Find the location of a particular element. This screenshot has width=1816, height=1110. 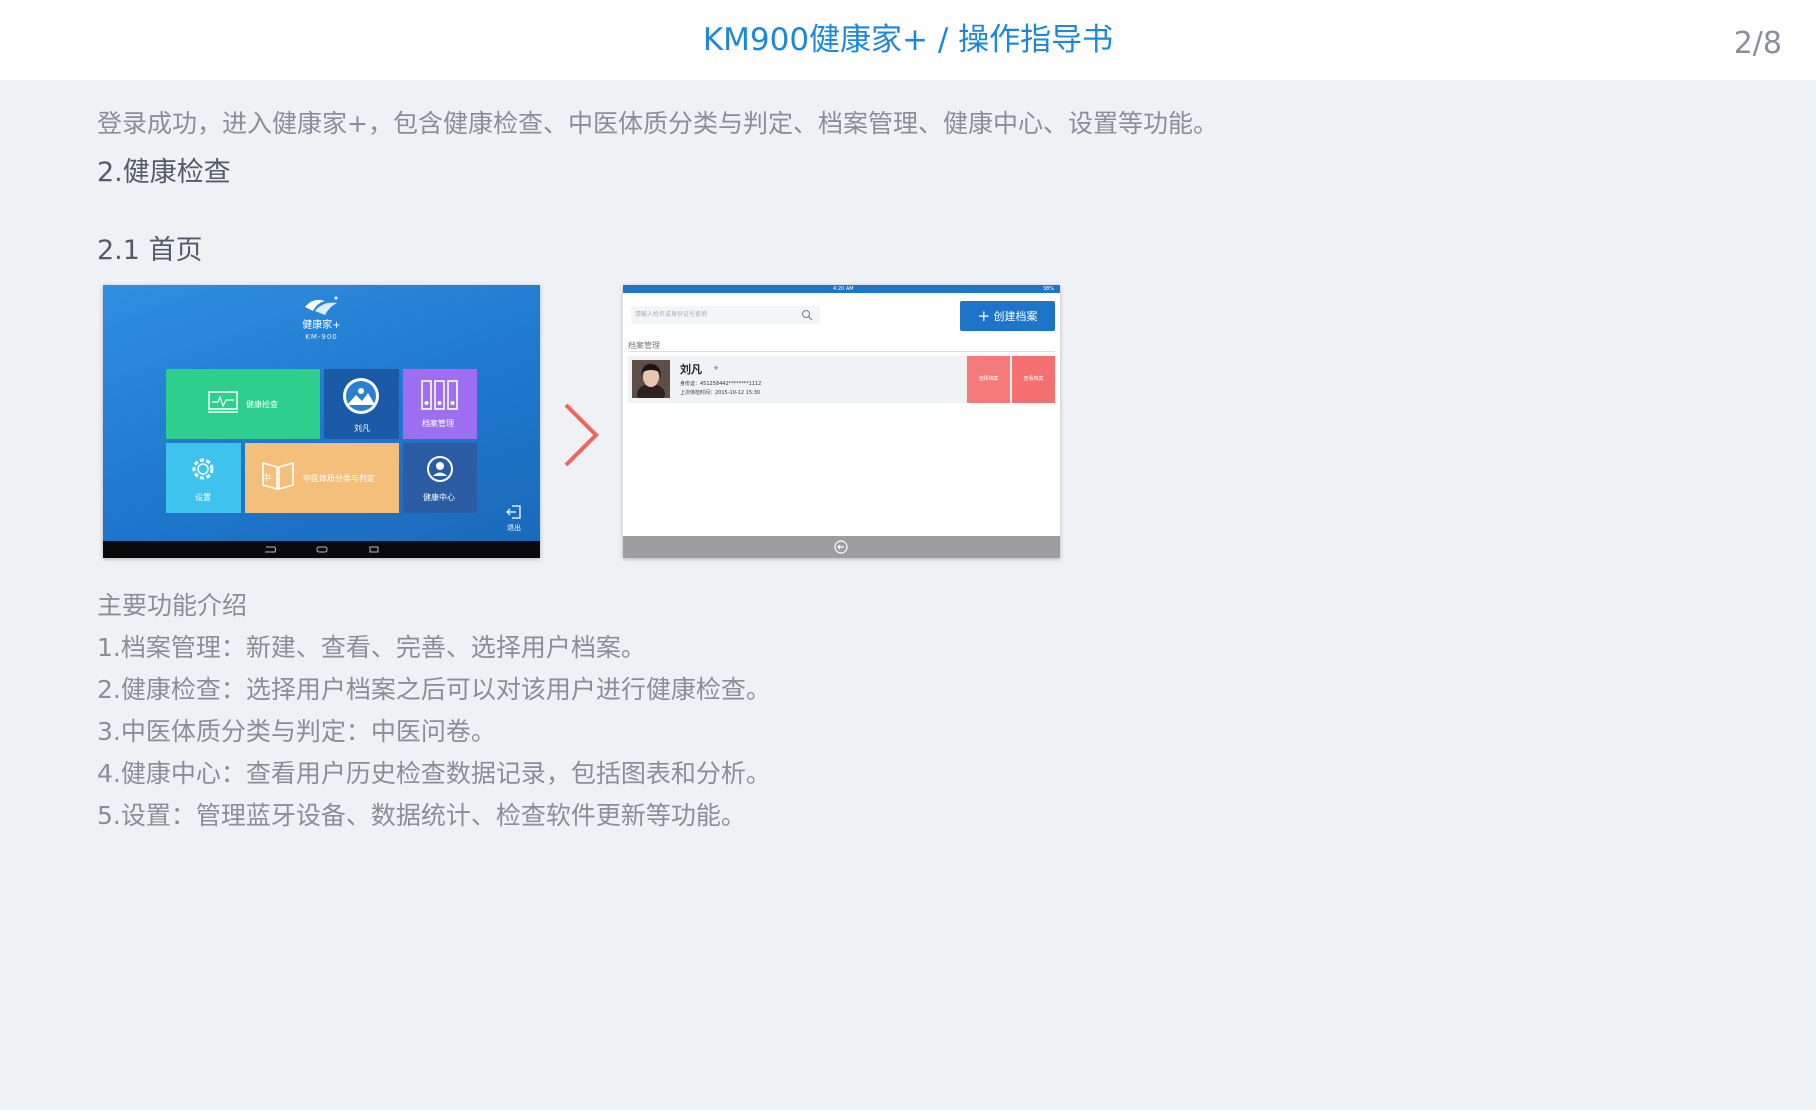

section-heading: 2.健康检查 is located at coordinates (164, 172).